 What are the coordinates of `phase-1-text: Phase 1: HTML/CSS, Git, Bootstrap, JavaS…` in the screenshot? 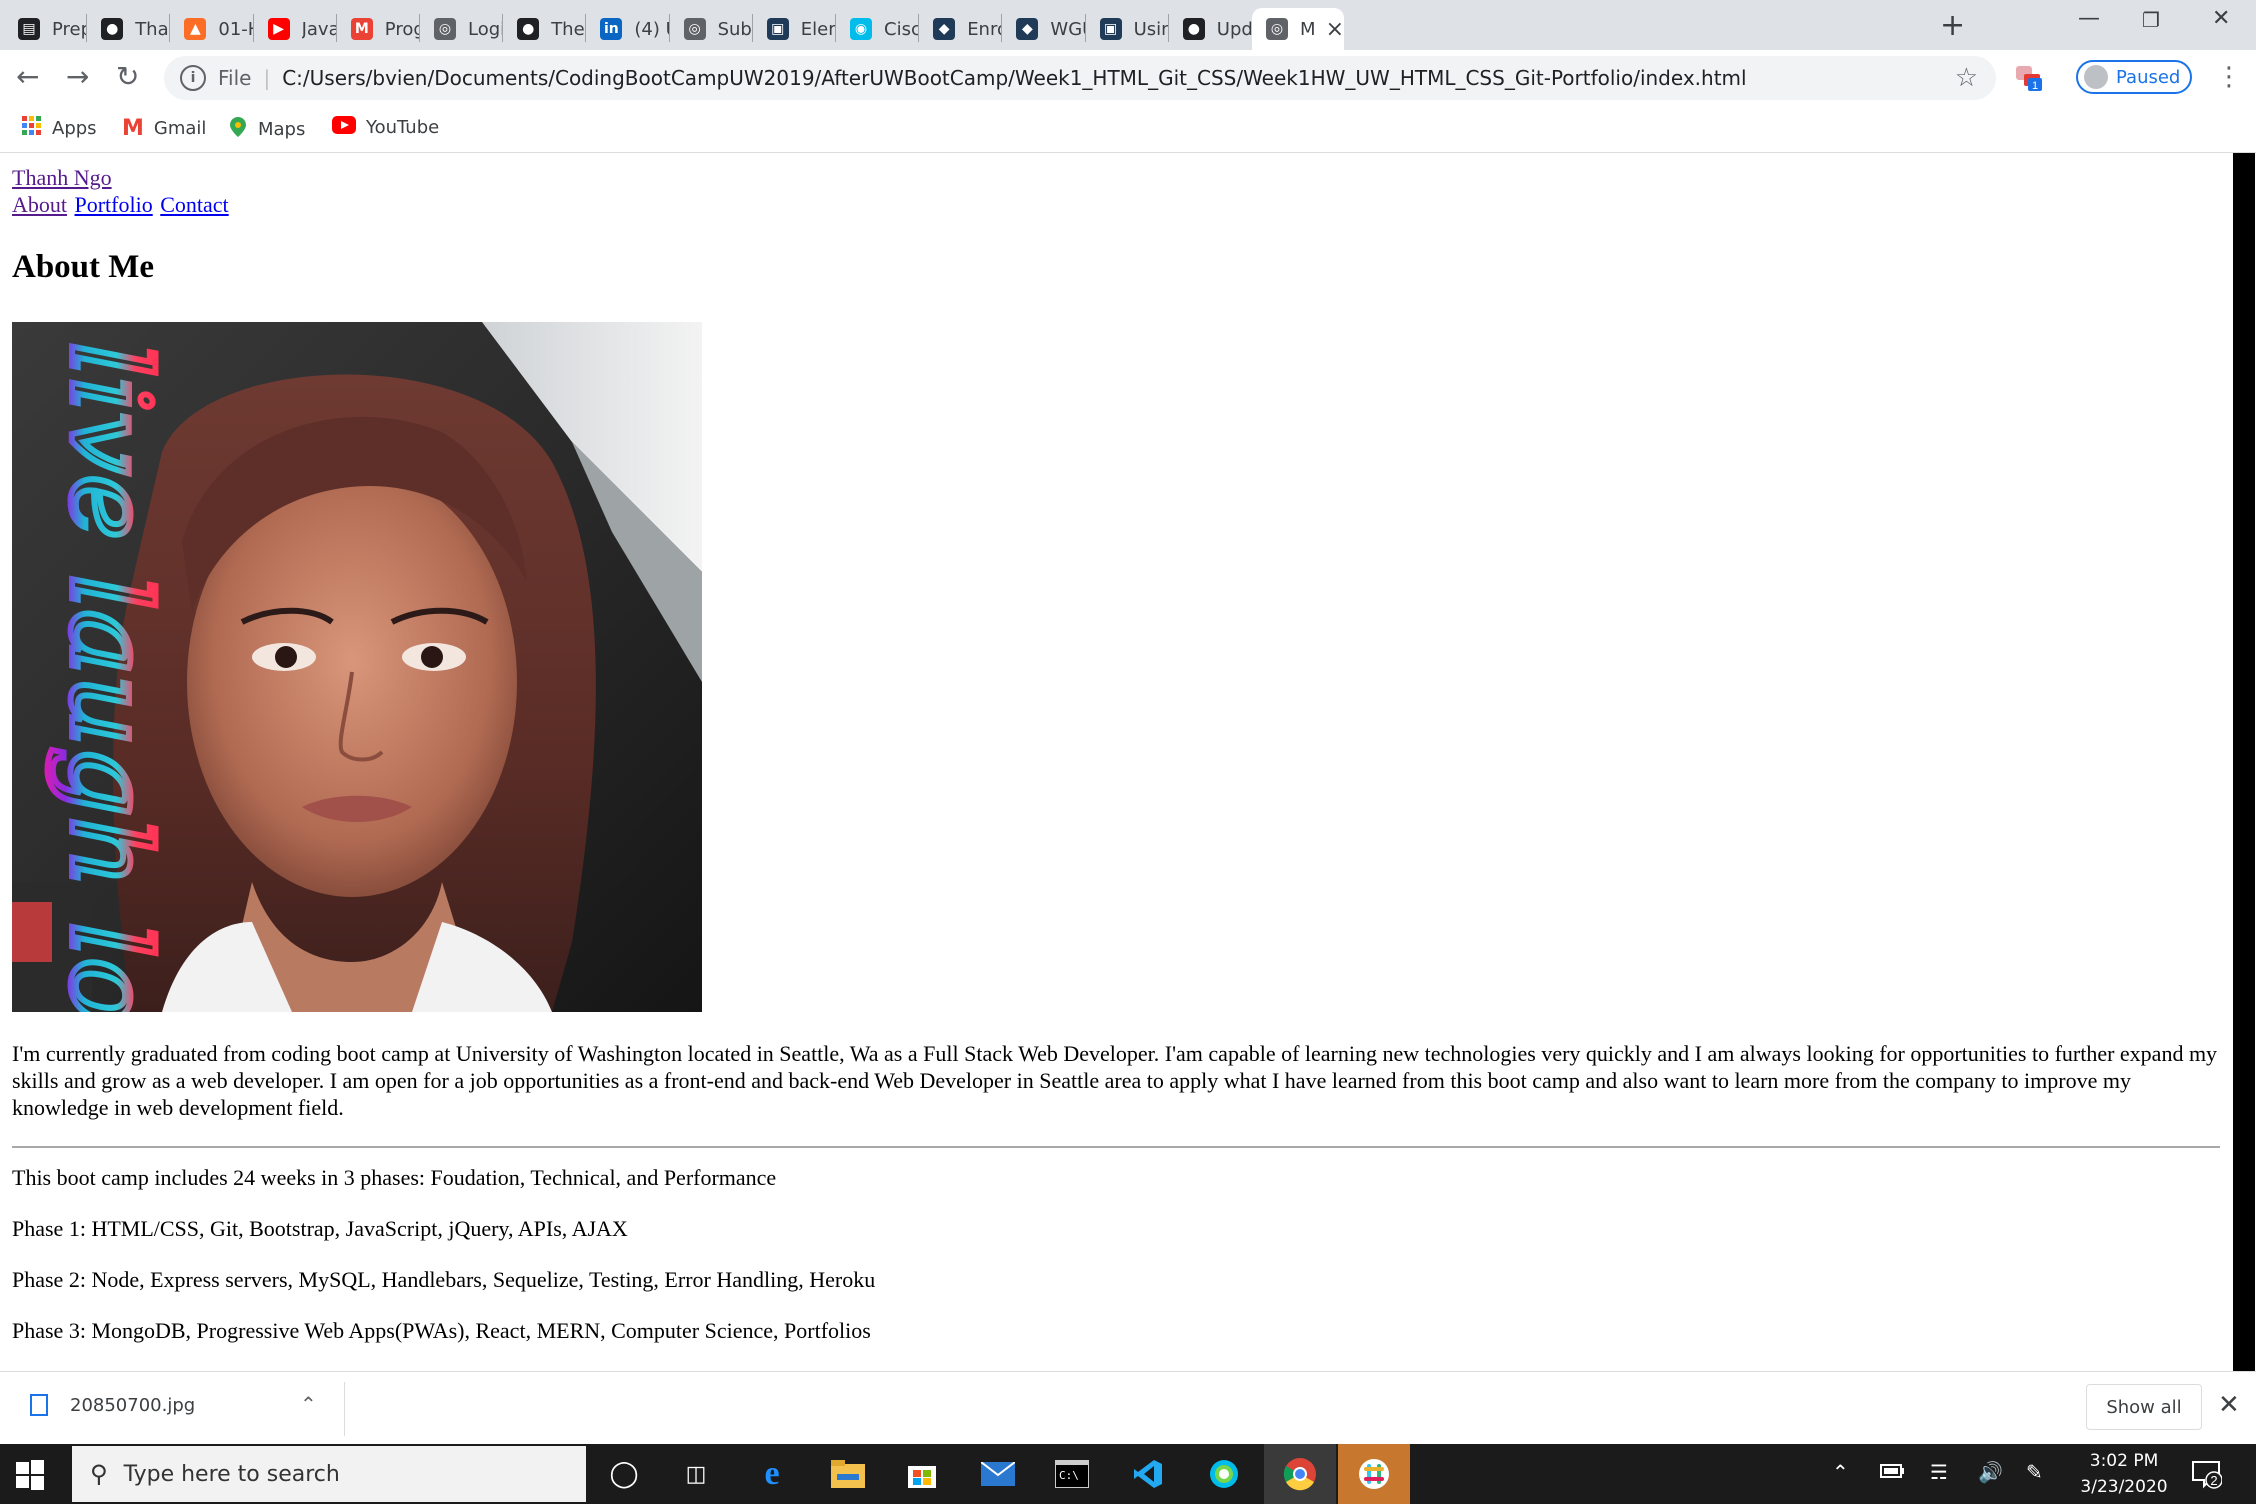 It's located at (320, 1228).